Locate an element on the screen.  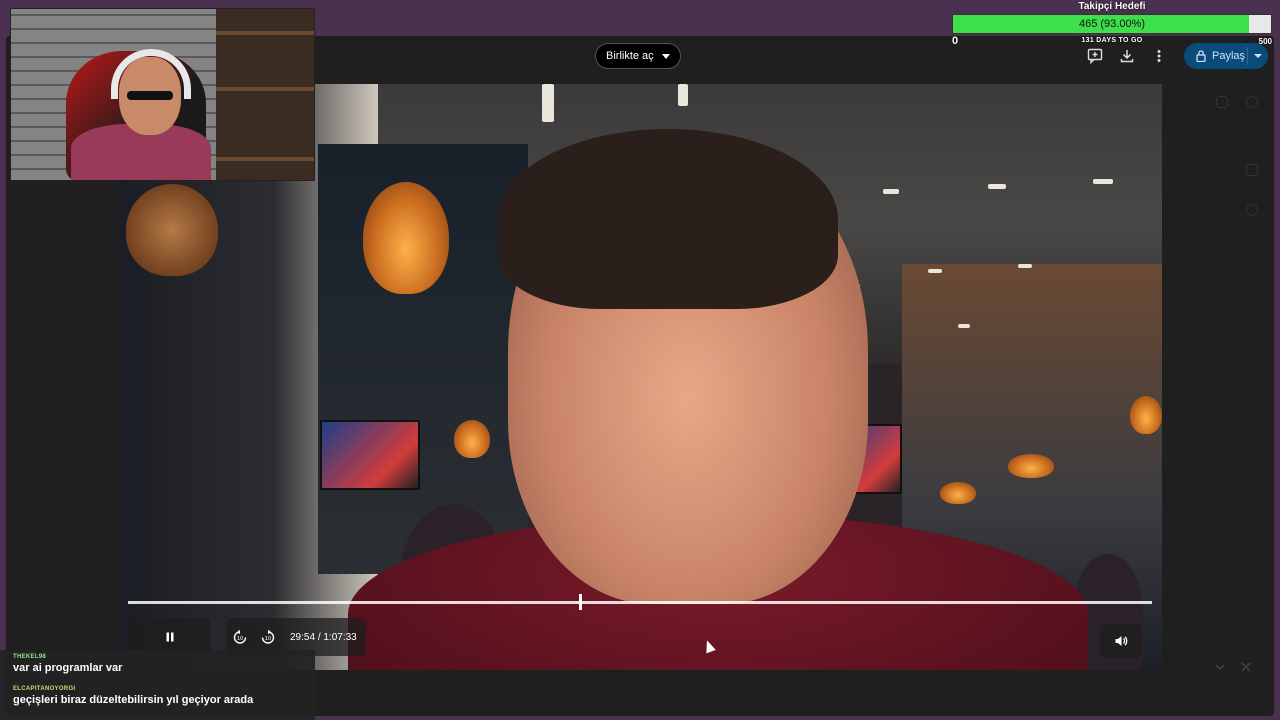
calendar-icon is located at coordinates (1252, 170).